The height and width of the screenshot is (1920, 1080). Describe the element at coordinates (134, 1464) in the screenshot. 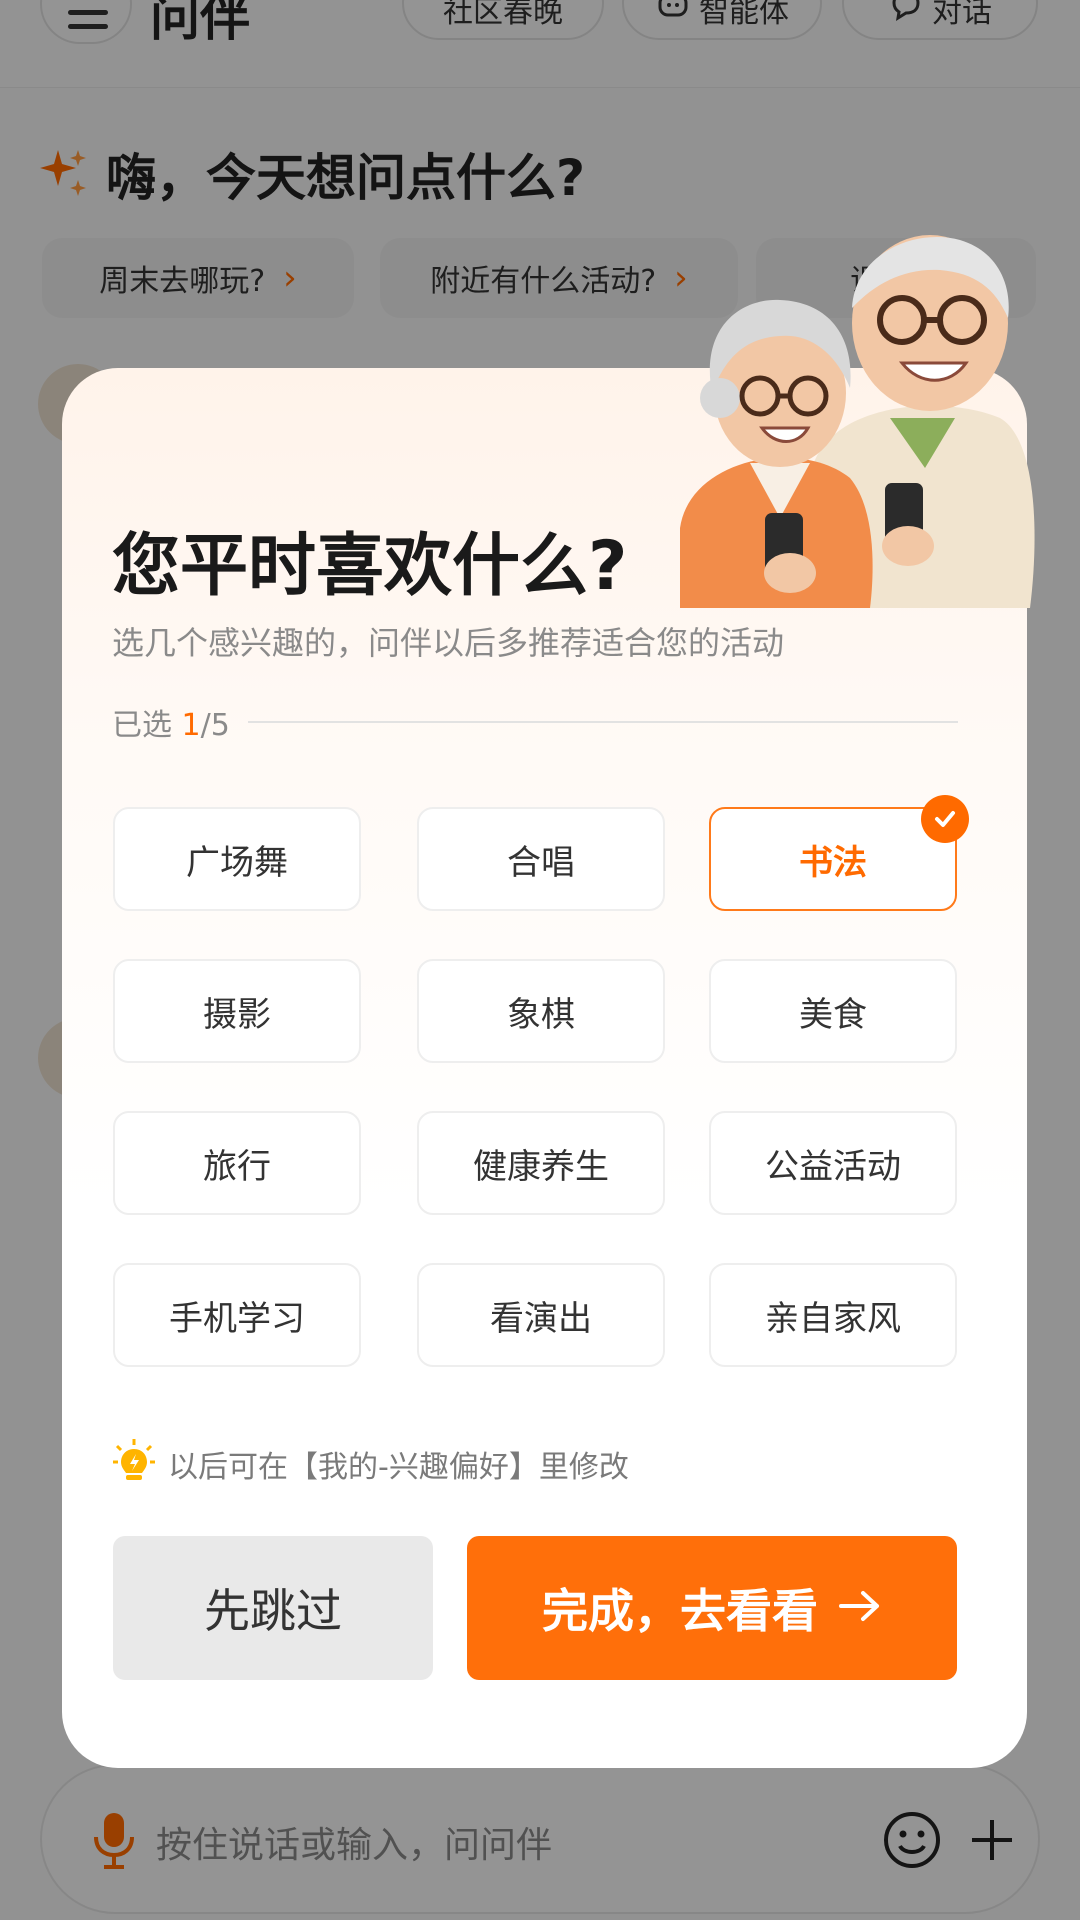

I see `lightbulb-icon` at that location.